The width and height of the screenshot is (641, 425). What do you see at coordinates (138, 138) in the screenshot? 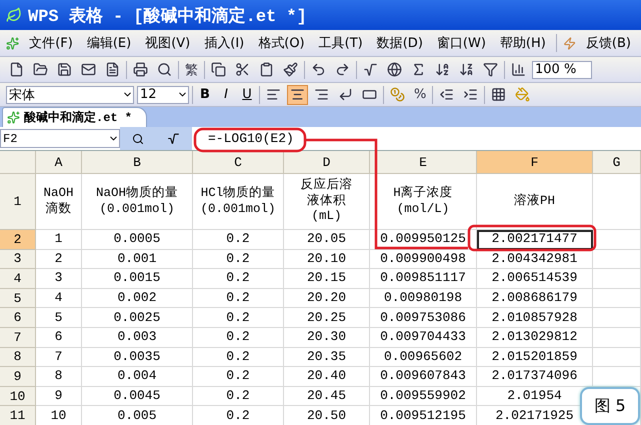
I see `search-icon` at bounding box center [138, 138].